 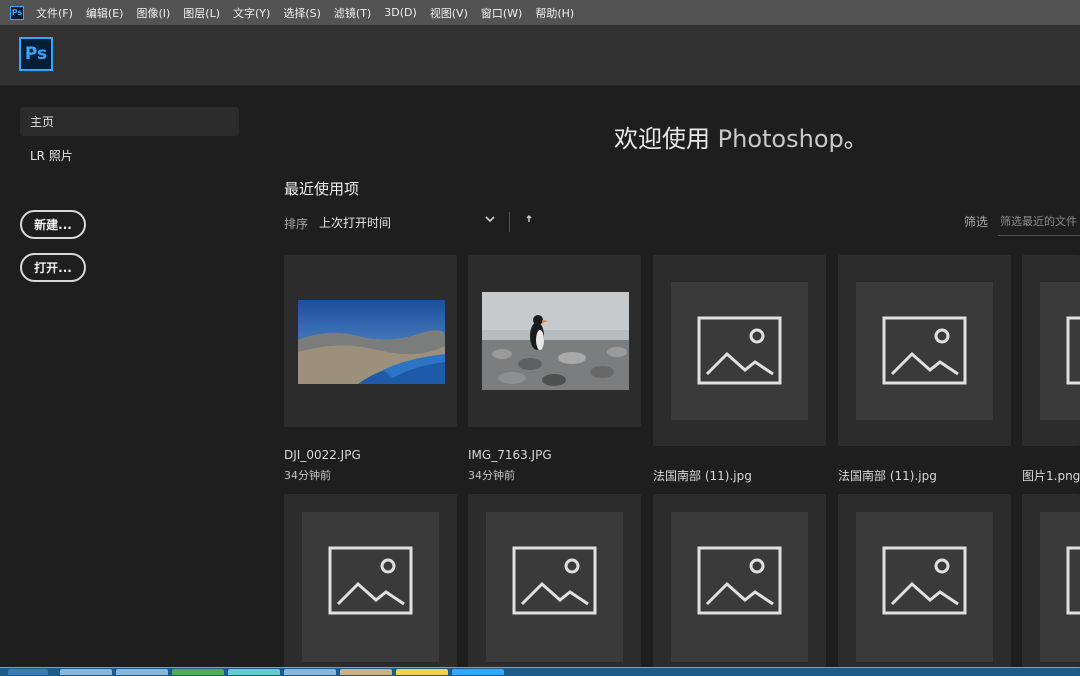 What do you see at coordinates (855, 139) in the screenshot?
I see `welcome-suffix: 。` at bounding box center [855, 139].